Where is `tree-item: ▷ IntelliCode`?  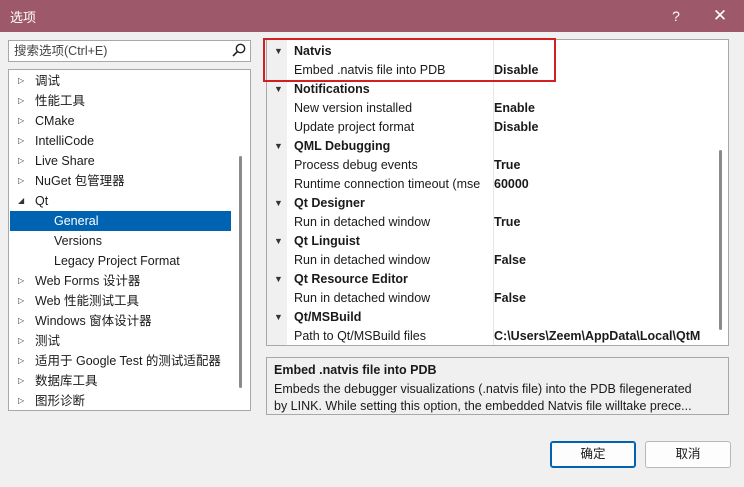 tree-item: ▷ IntelliCode is located at coordinates (120, 141).